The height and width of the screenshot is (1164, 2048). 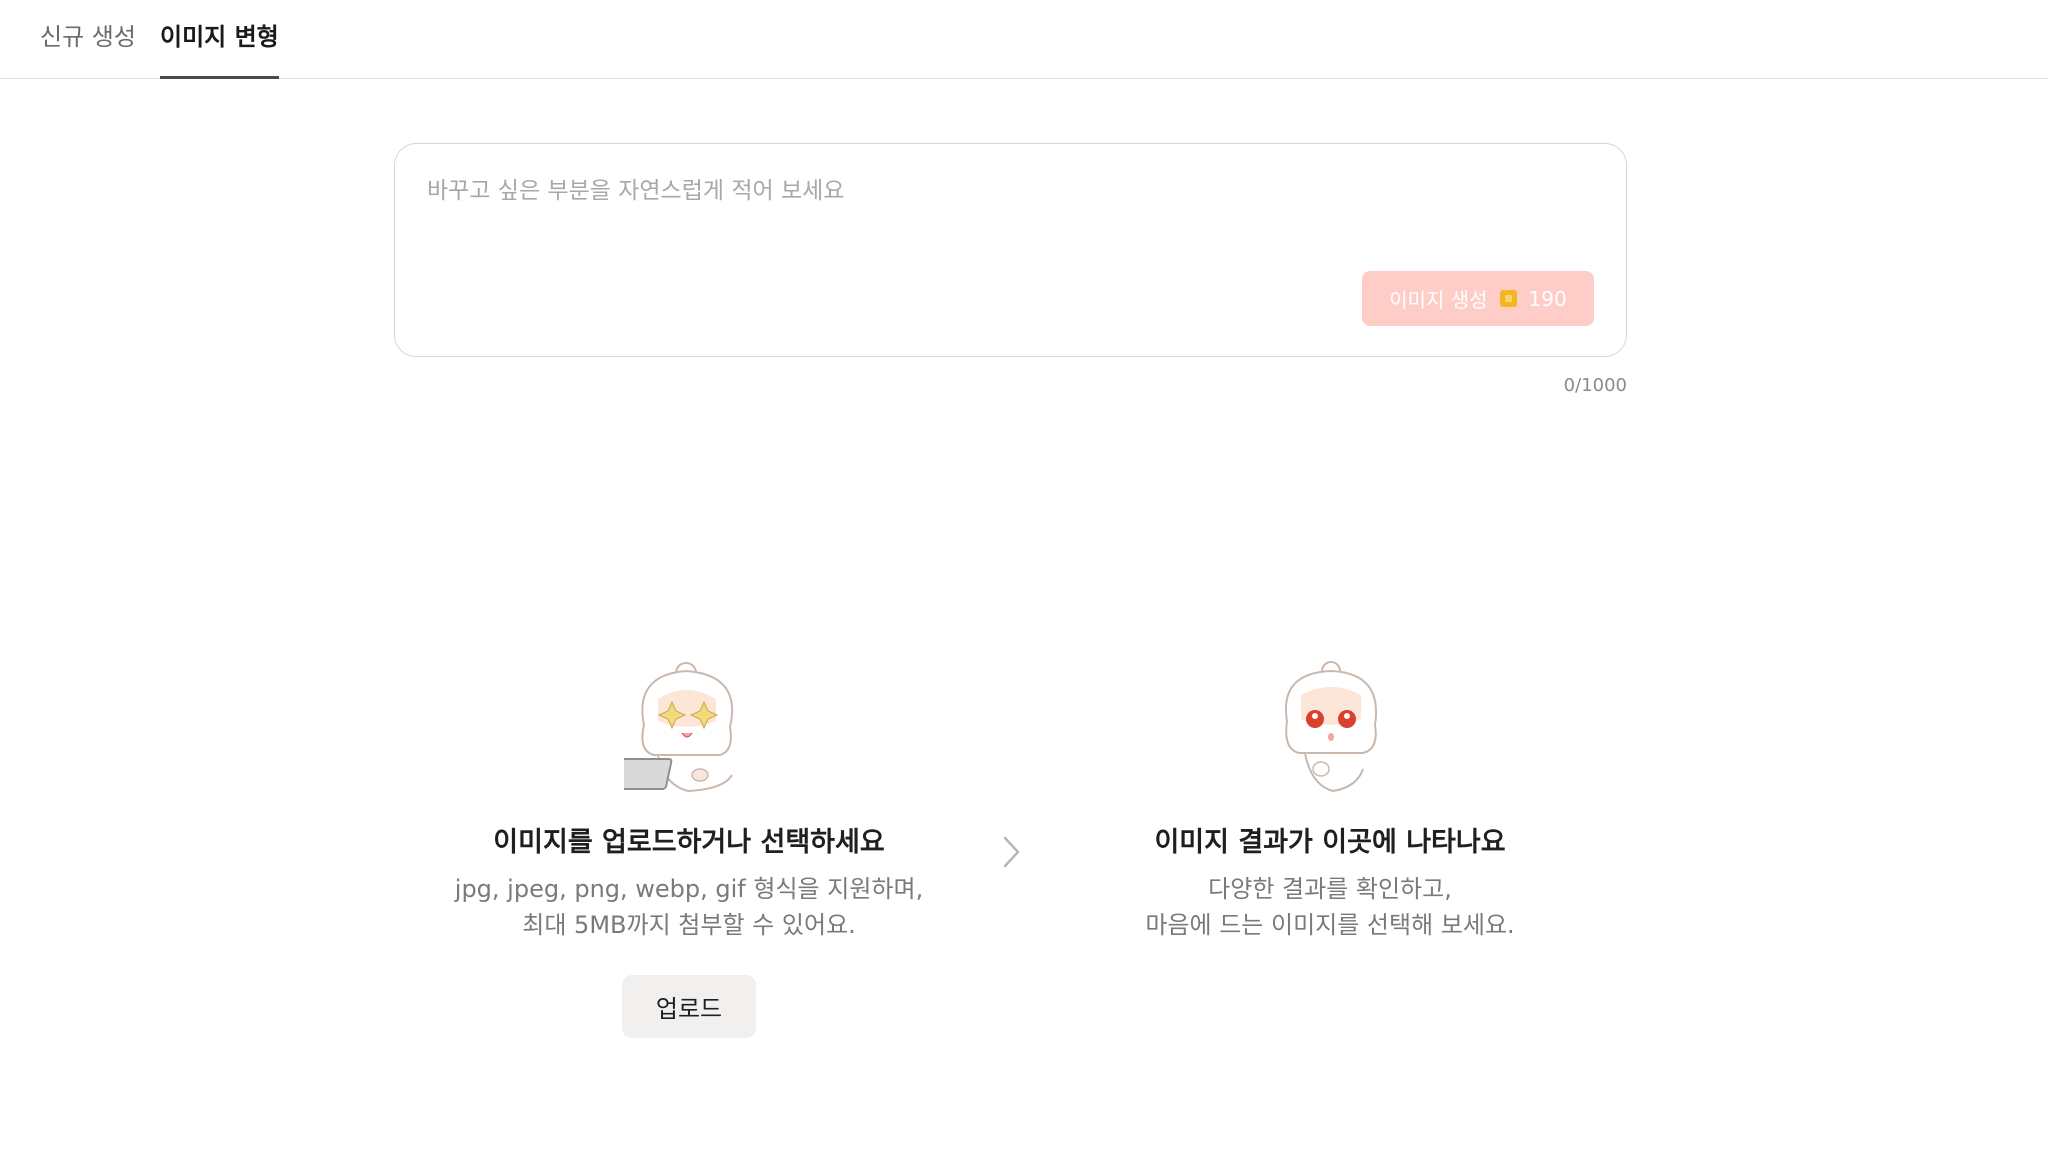 I want to click on result-desc-line1: 다양한 결과를 확인하고,, so click(x=1330, y=889).